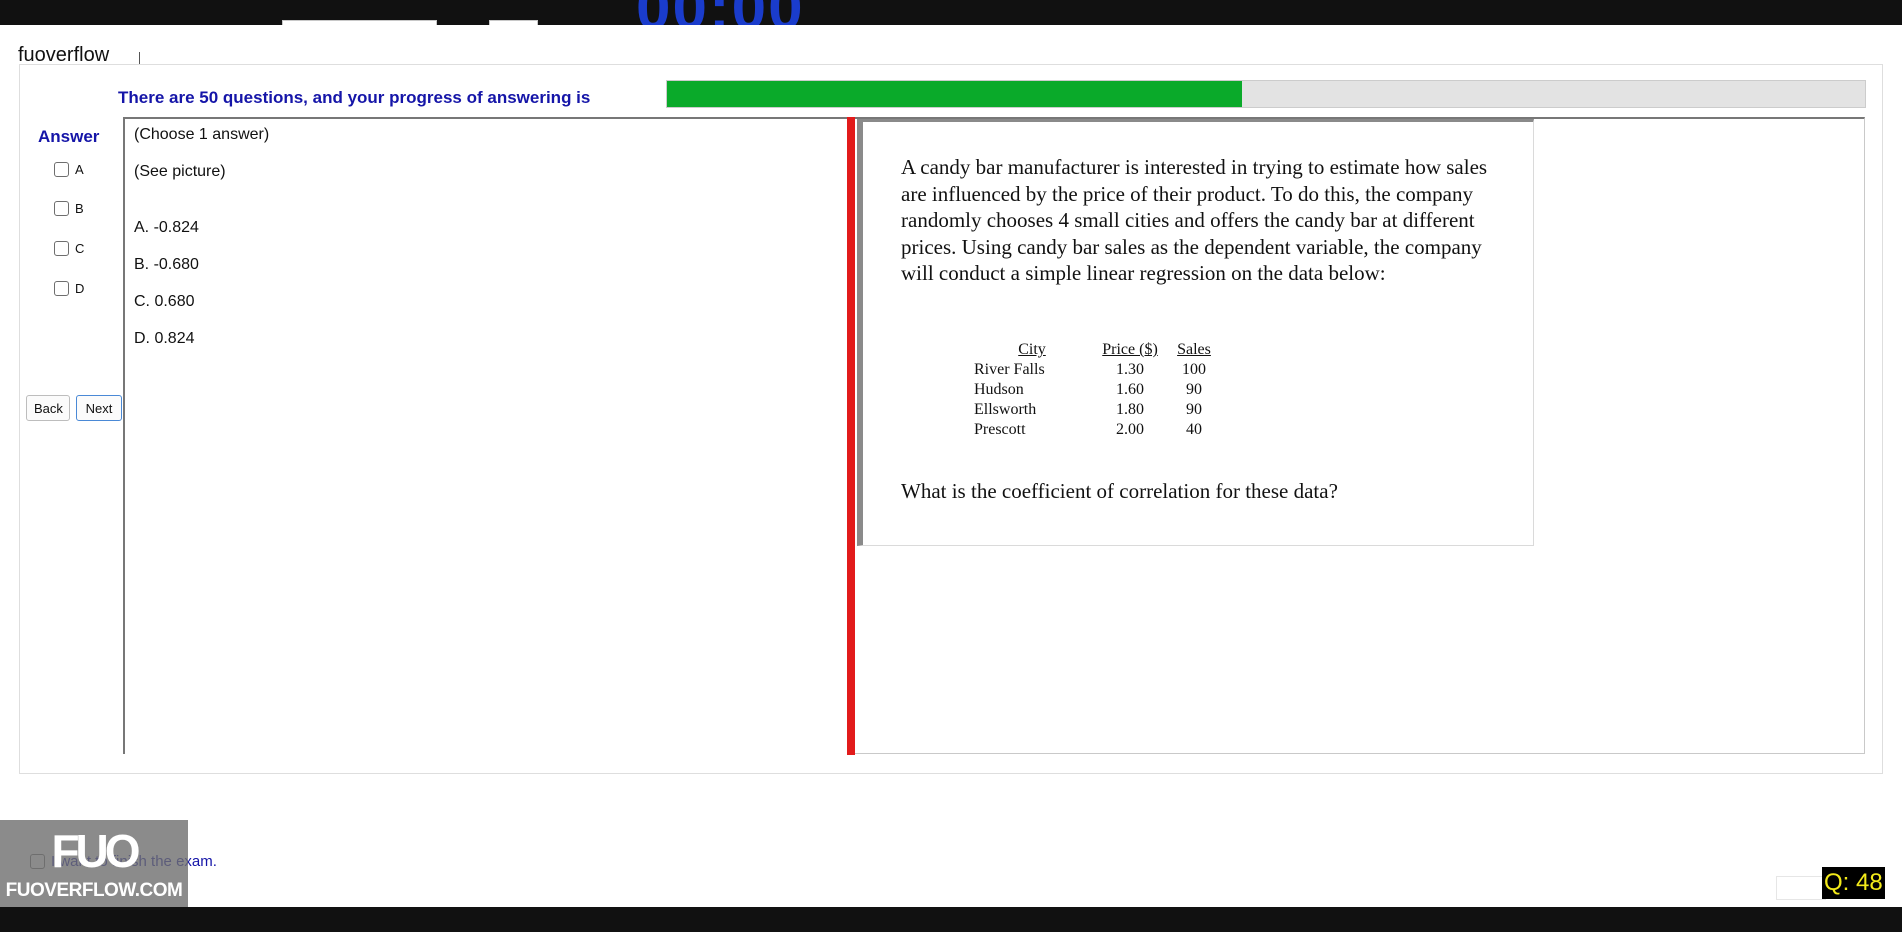 Image resolution: width=1902 pixels, height=932 pixels. Describe the element at coordinates (1009, 369) in the screenshot. I see `table-cell-city: River Falls` at that location.